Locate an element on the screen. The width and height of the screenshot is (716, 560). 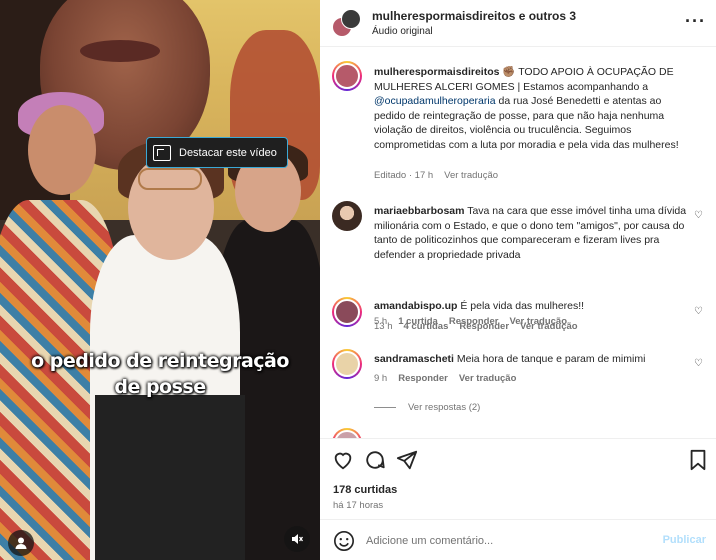
publish-button: Publicar is located at coordinates (684, 540).